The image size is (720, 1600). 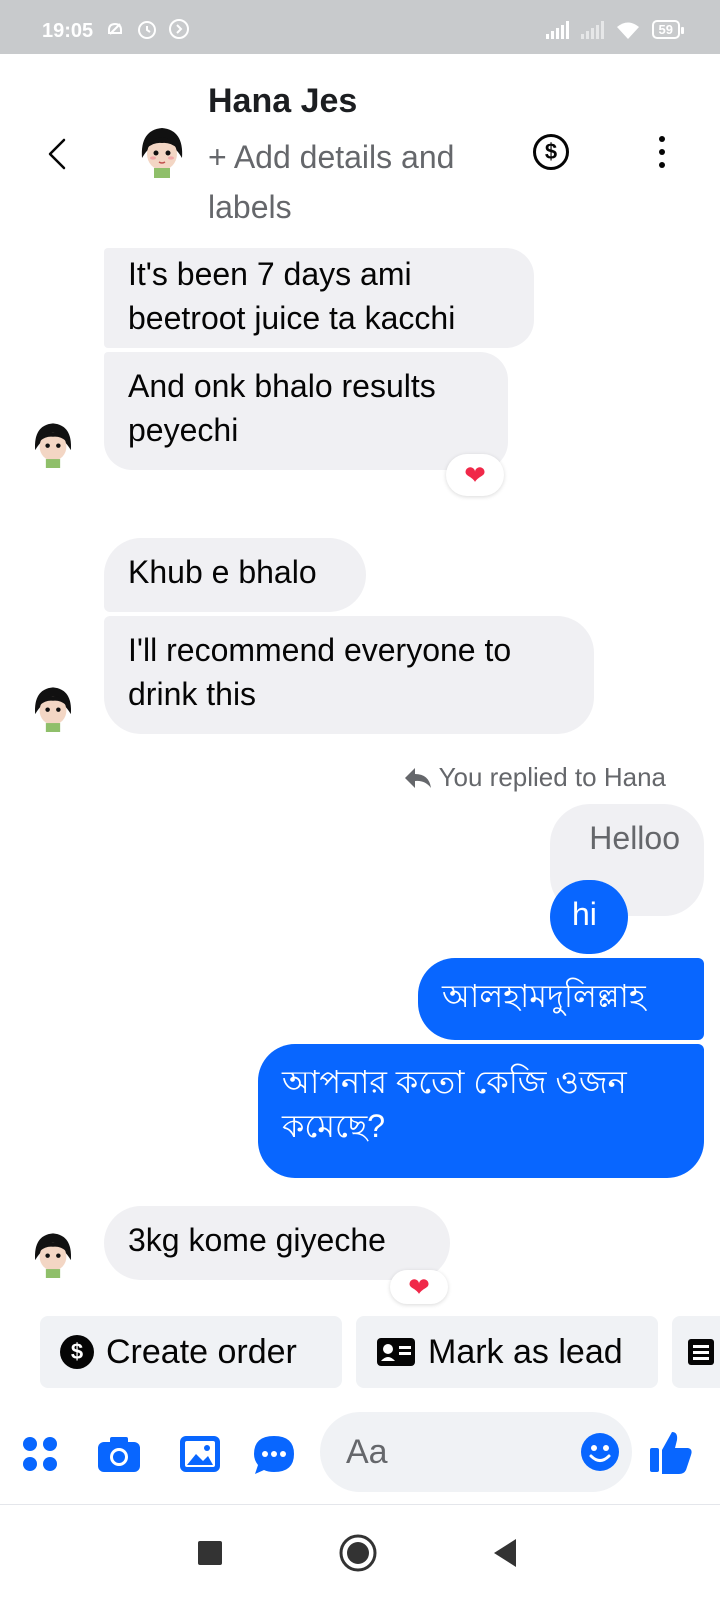 I want to click on status-time: 19:05, so click(x=68, y=31).